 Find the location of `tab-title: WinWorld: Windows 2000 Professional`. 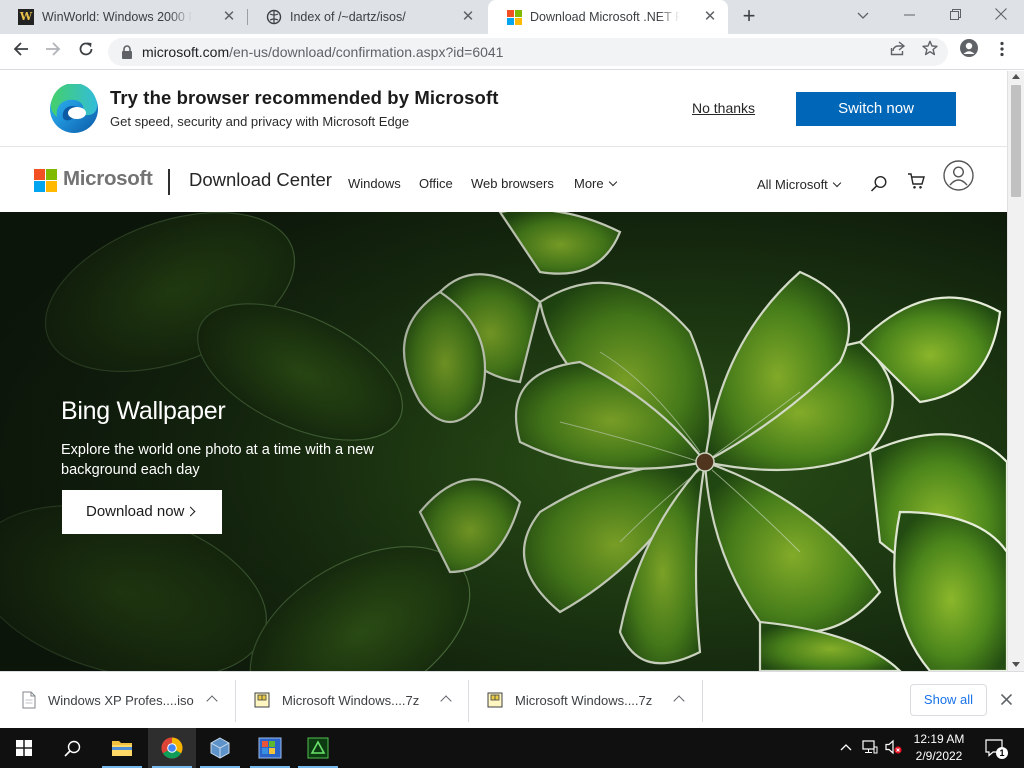

tab-title: WinWorld: Windows 2000 Professional is located at coordinates (117, 17).